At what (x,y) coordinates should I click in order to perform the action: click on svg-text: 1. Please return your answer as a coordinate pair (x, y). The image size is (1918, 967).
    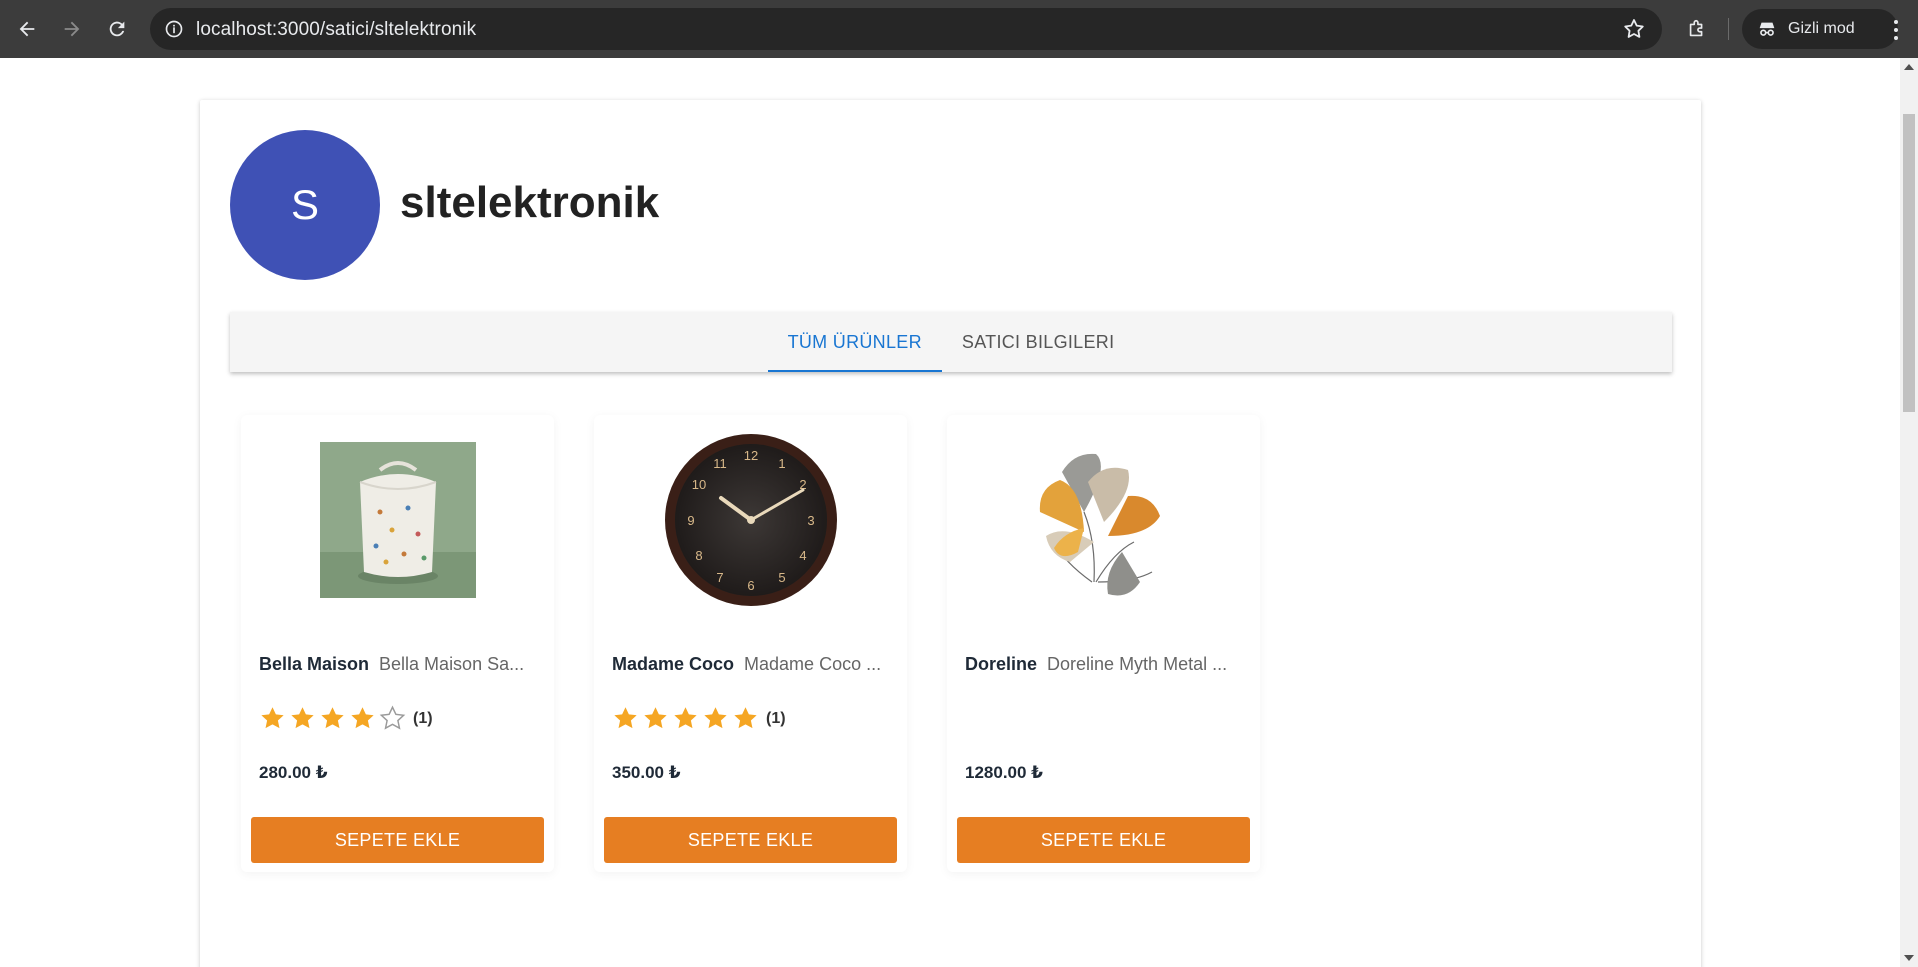
    Looking at the image, I should click on (781, 463).